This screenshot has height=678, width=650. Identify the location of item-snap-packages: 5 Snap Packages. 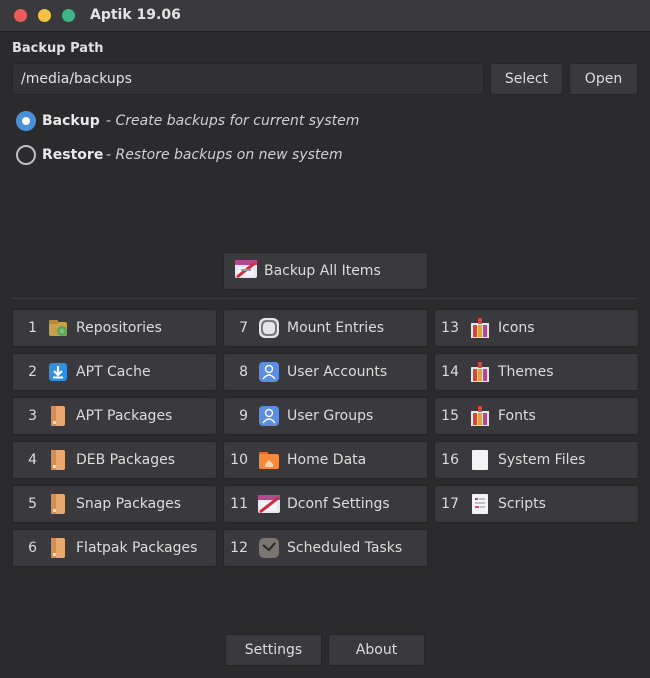
(114, 504).